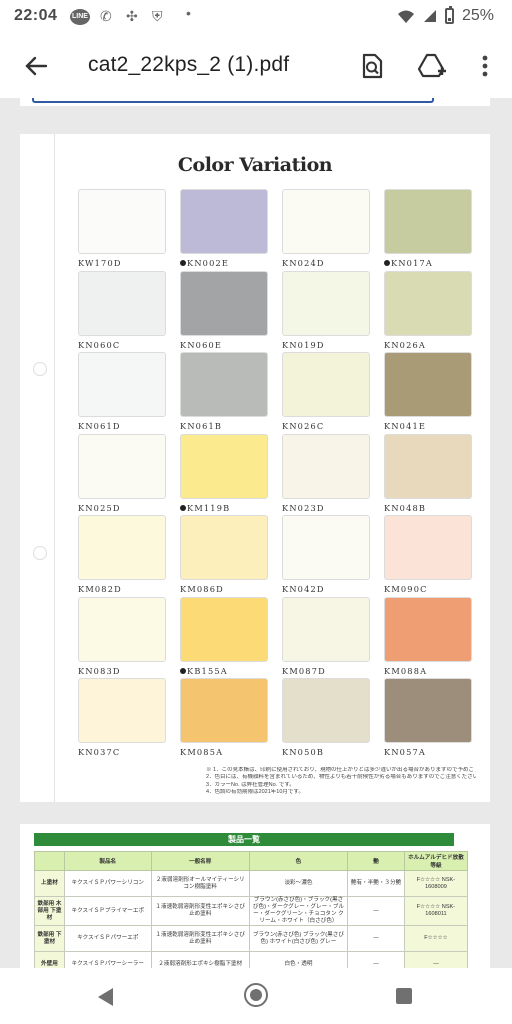  Describe the element at coordinates (99, 344) in the screenshot. I see `color-code: KN060C` at that location.